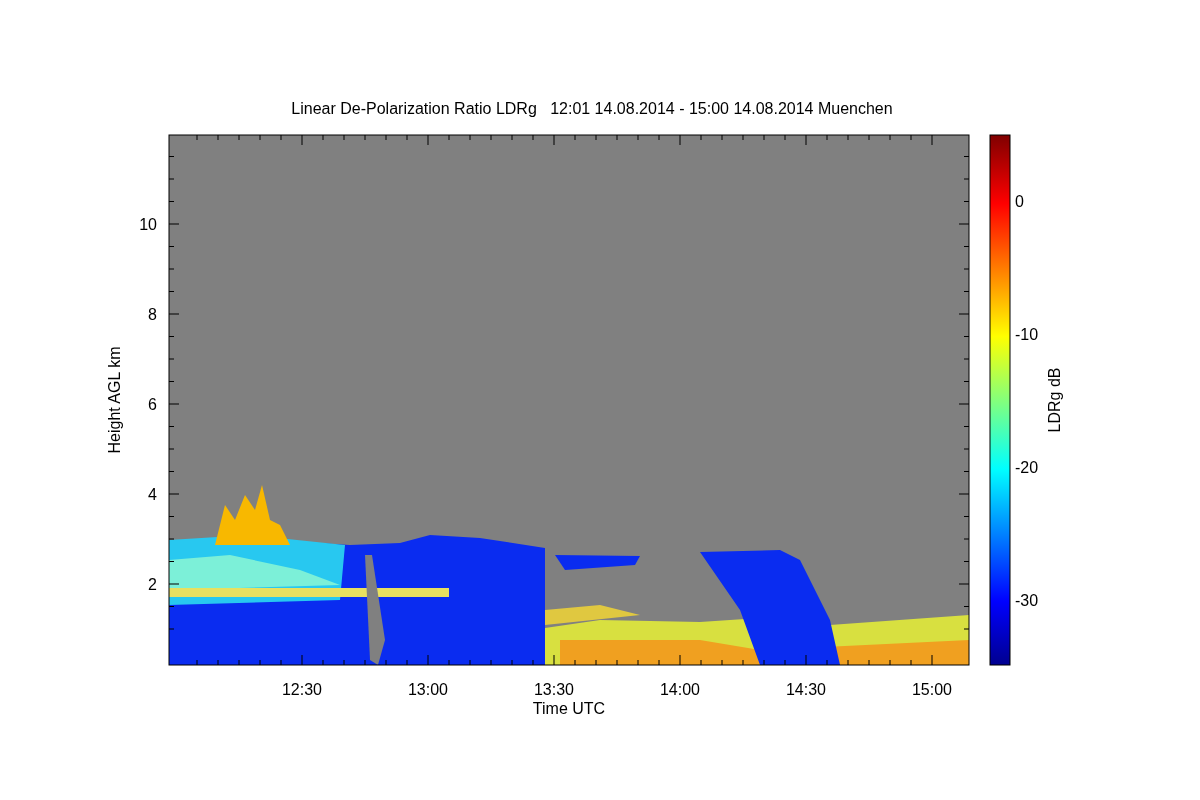  Describe the element at coordinates (1027, 467) in the screenshot. I see `colorbar-tick-label: -20` at that location.